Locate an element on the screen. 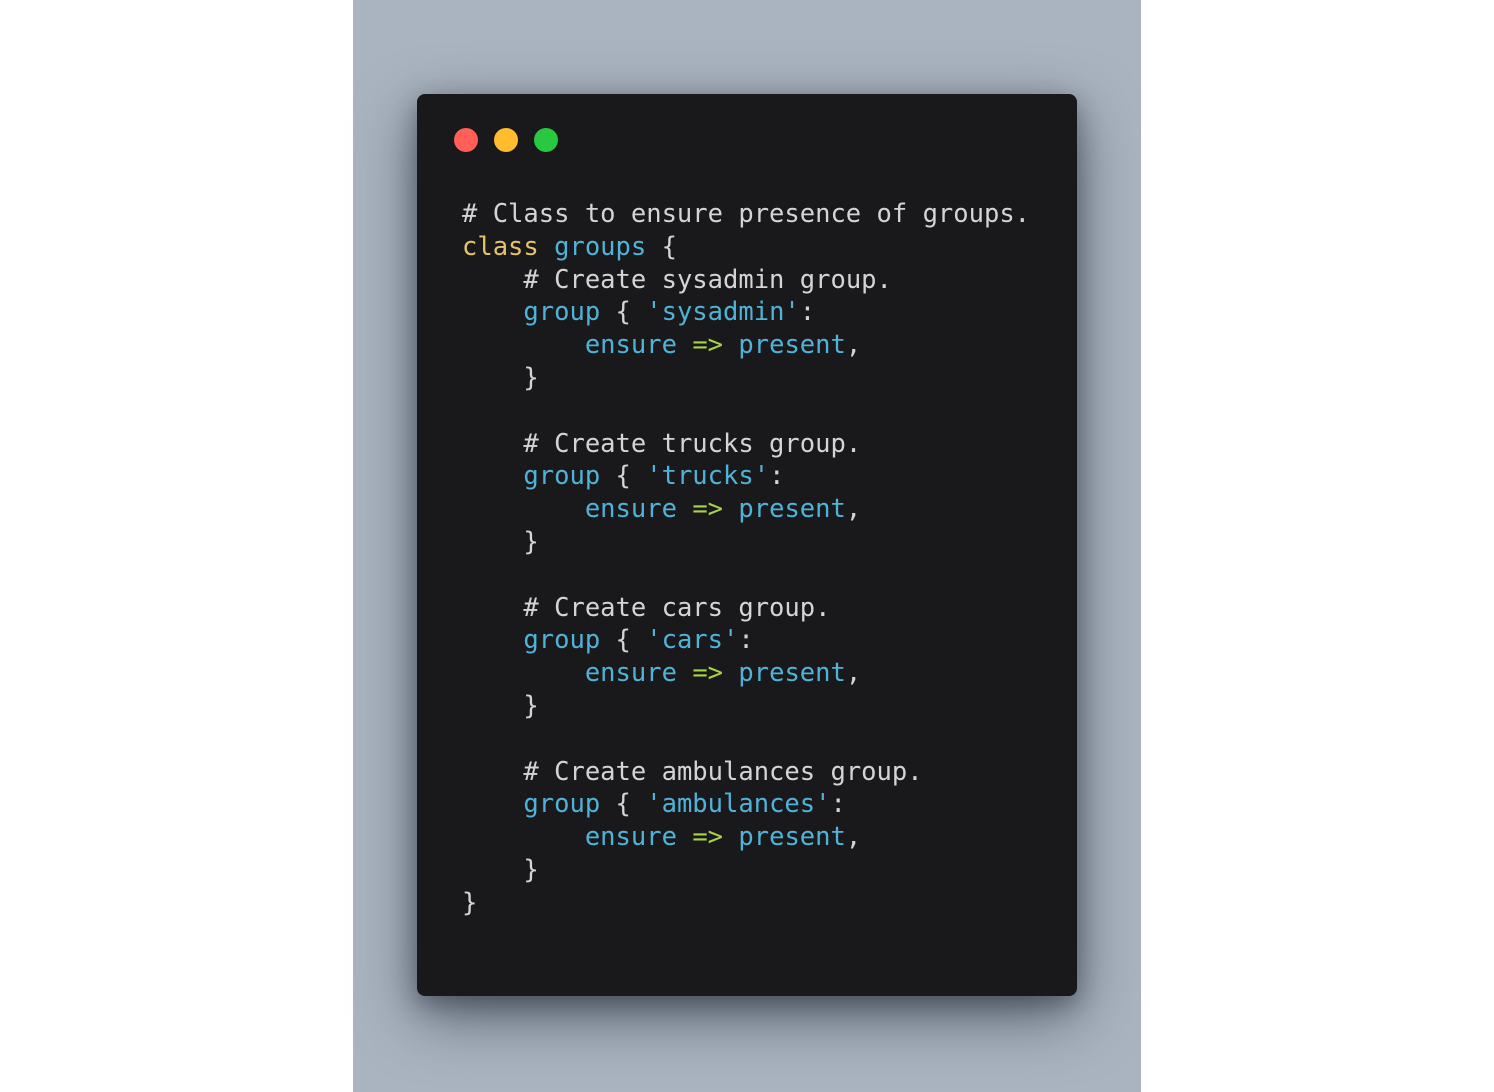 The height and width of the screenshot is (1092, 1494). minimize-icon is located at coordinates (506, 140).